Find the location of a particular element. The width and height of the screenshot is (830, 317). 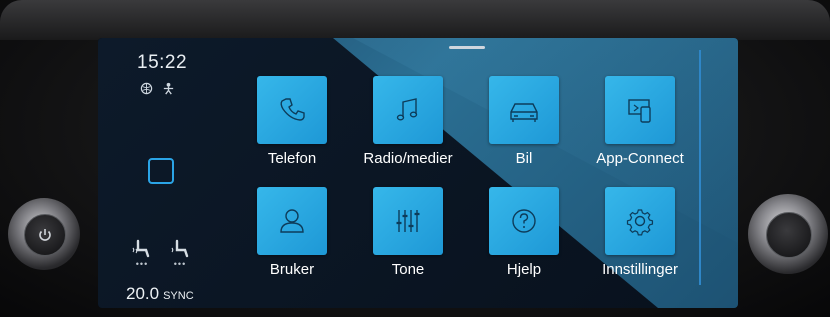

phone-icon is located at coordinates (292, 109).